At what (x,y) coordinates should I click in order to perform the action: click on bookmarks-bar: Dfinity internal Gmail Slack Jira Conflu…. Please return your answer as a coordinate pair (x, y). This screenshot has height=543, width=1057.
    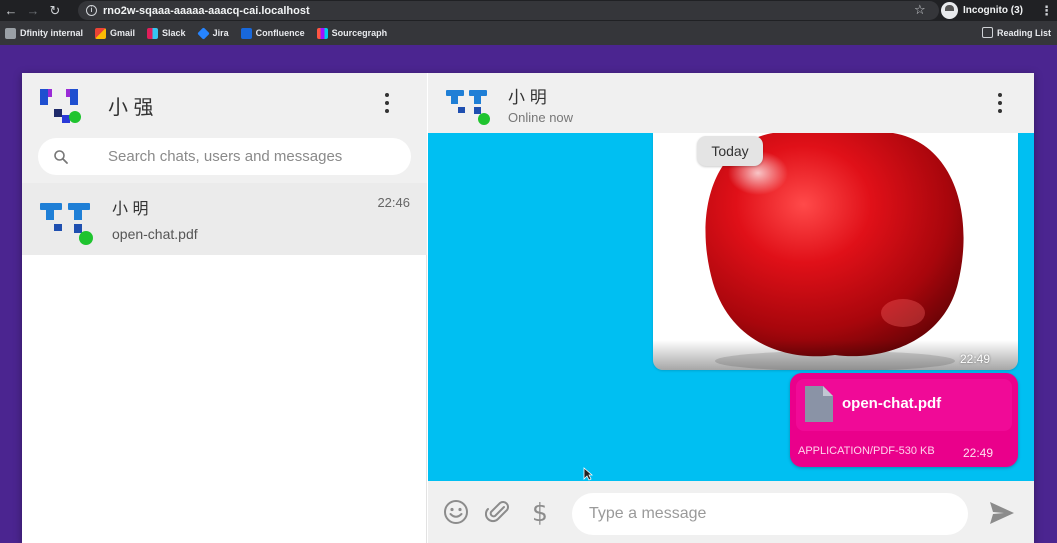
    Looking at the image, I should click on (528, 33).